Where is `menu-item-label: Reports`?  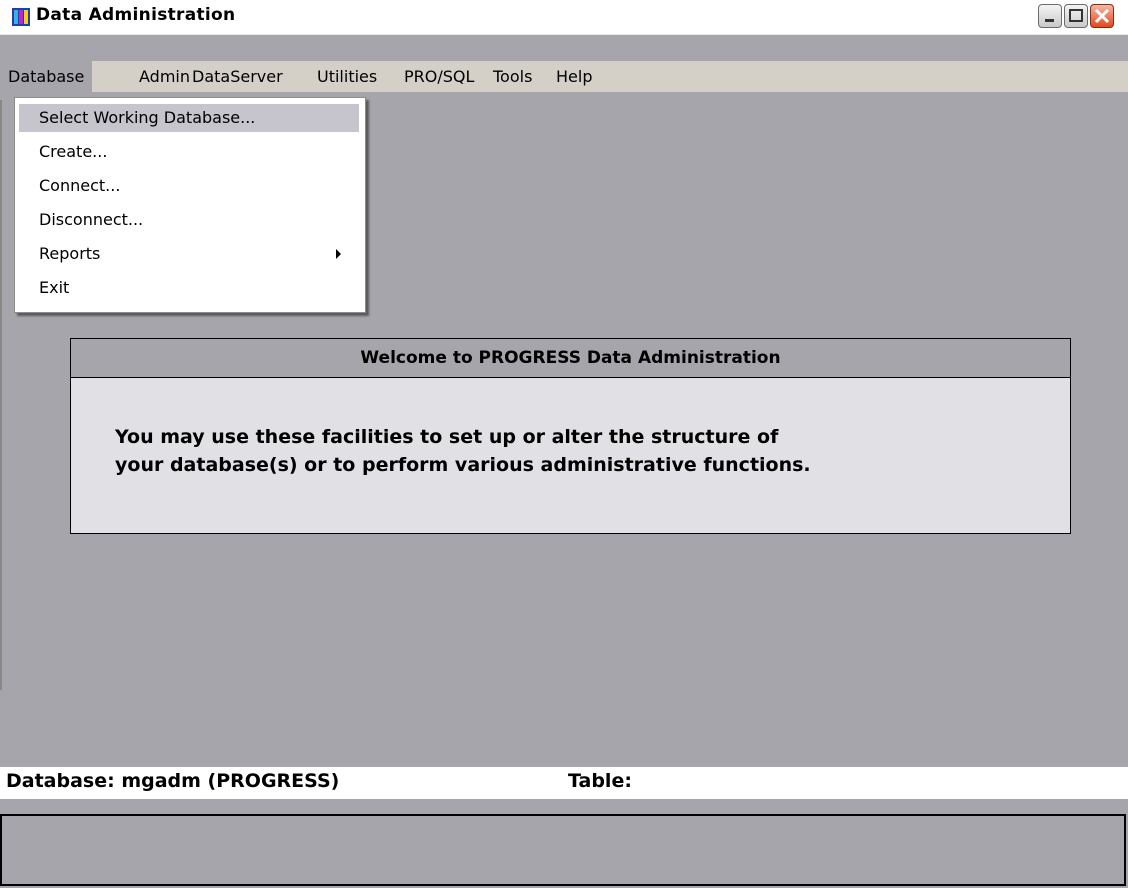 menu-item-label: Reports is located at coordinates (70, 253).